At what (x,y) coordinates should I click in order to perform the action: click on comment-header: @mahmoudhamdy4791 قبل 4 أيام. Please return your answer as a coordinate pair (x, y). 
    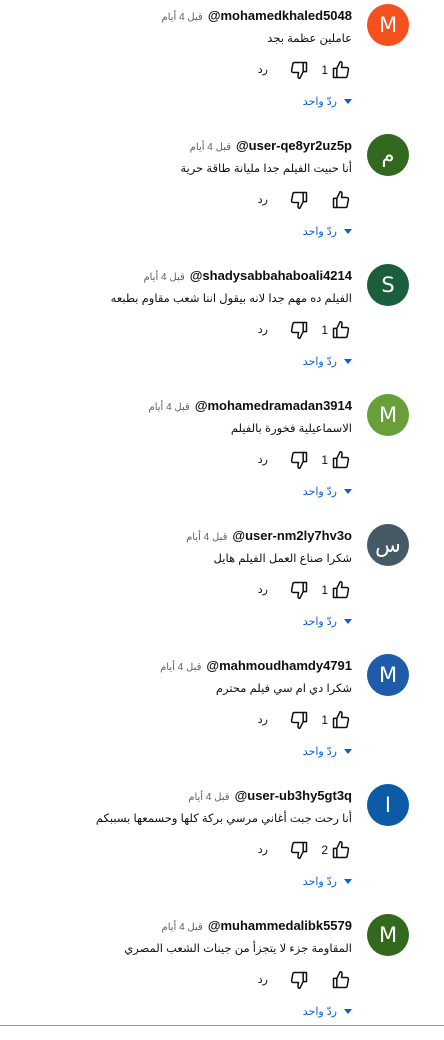
    Looking at the image, I should click on (256, 666).